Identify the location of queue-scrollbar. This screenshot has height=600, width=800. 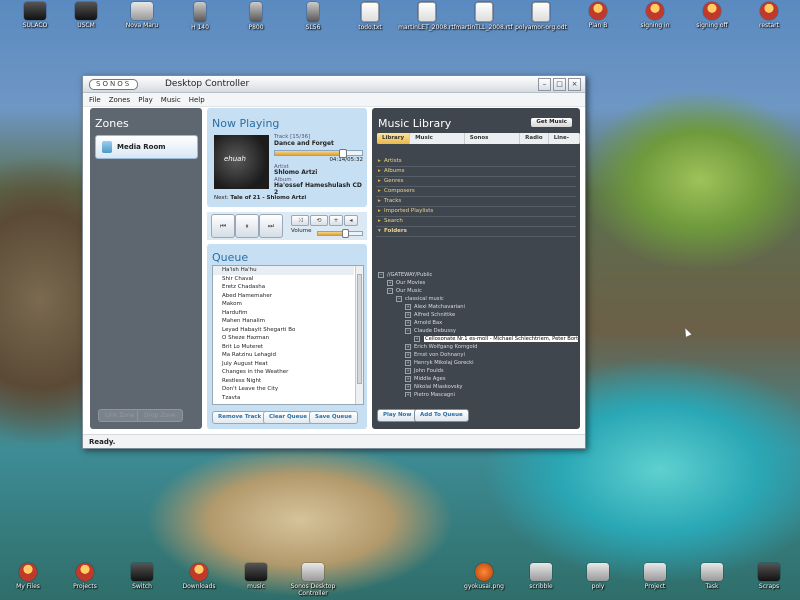
(359, 335).